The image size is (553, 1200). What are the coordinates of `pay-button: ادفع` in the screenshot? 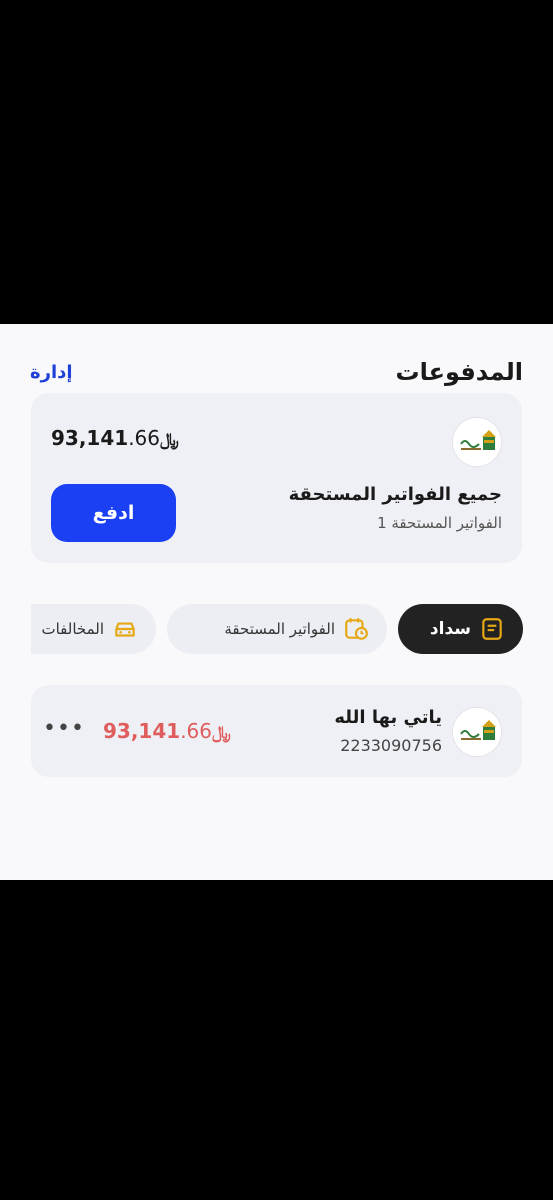 It's located at (113, 513).